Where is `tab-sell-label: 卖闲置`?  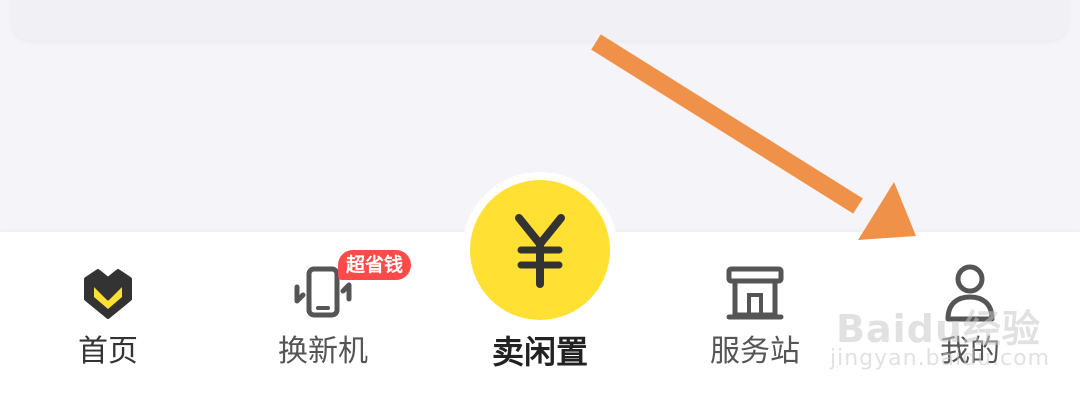 tab-sell-label: 卖闲置 is located at coordinates (539, 352).